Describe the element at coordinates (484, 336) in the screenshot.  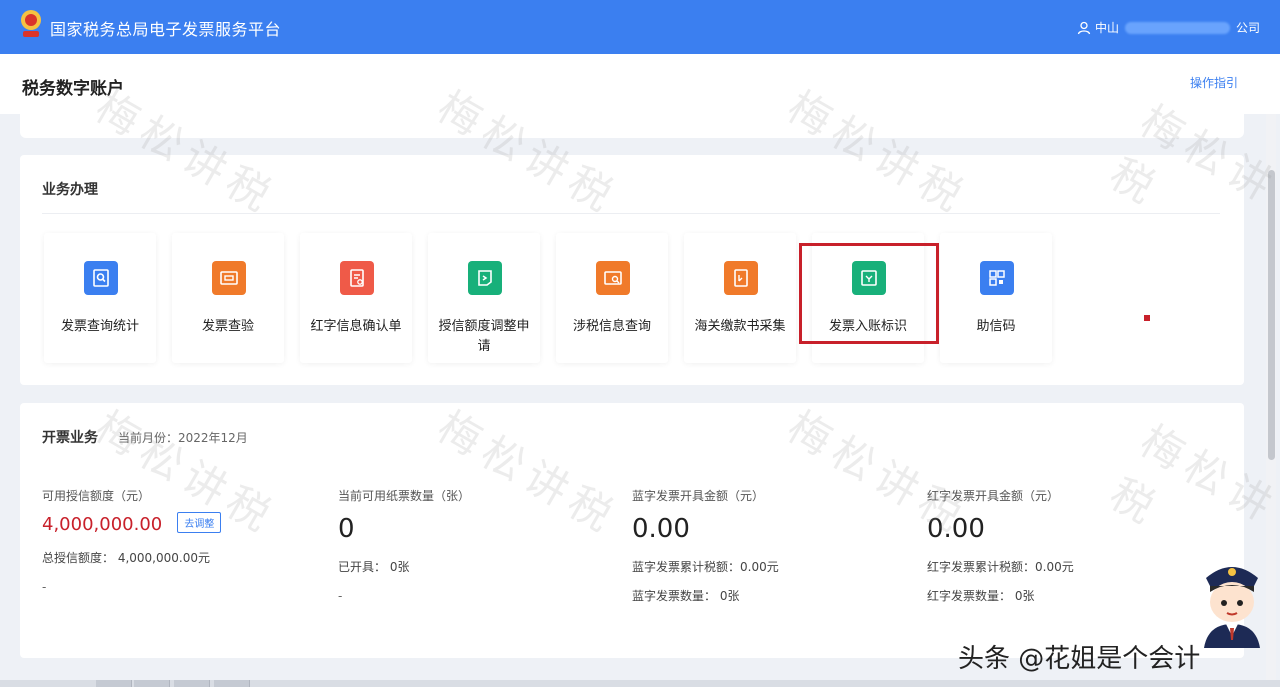
I see `tile-label: 授信额度调整申请` at that location.